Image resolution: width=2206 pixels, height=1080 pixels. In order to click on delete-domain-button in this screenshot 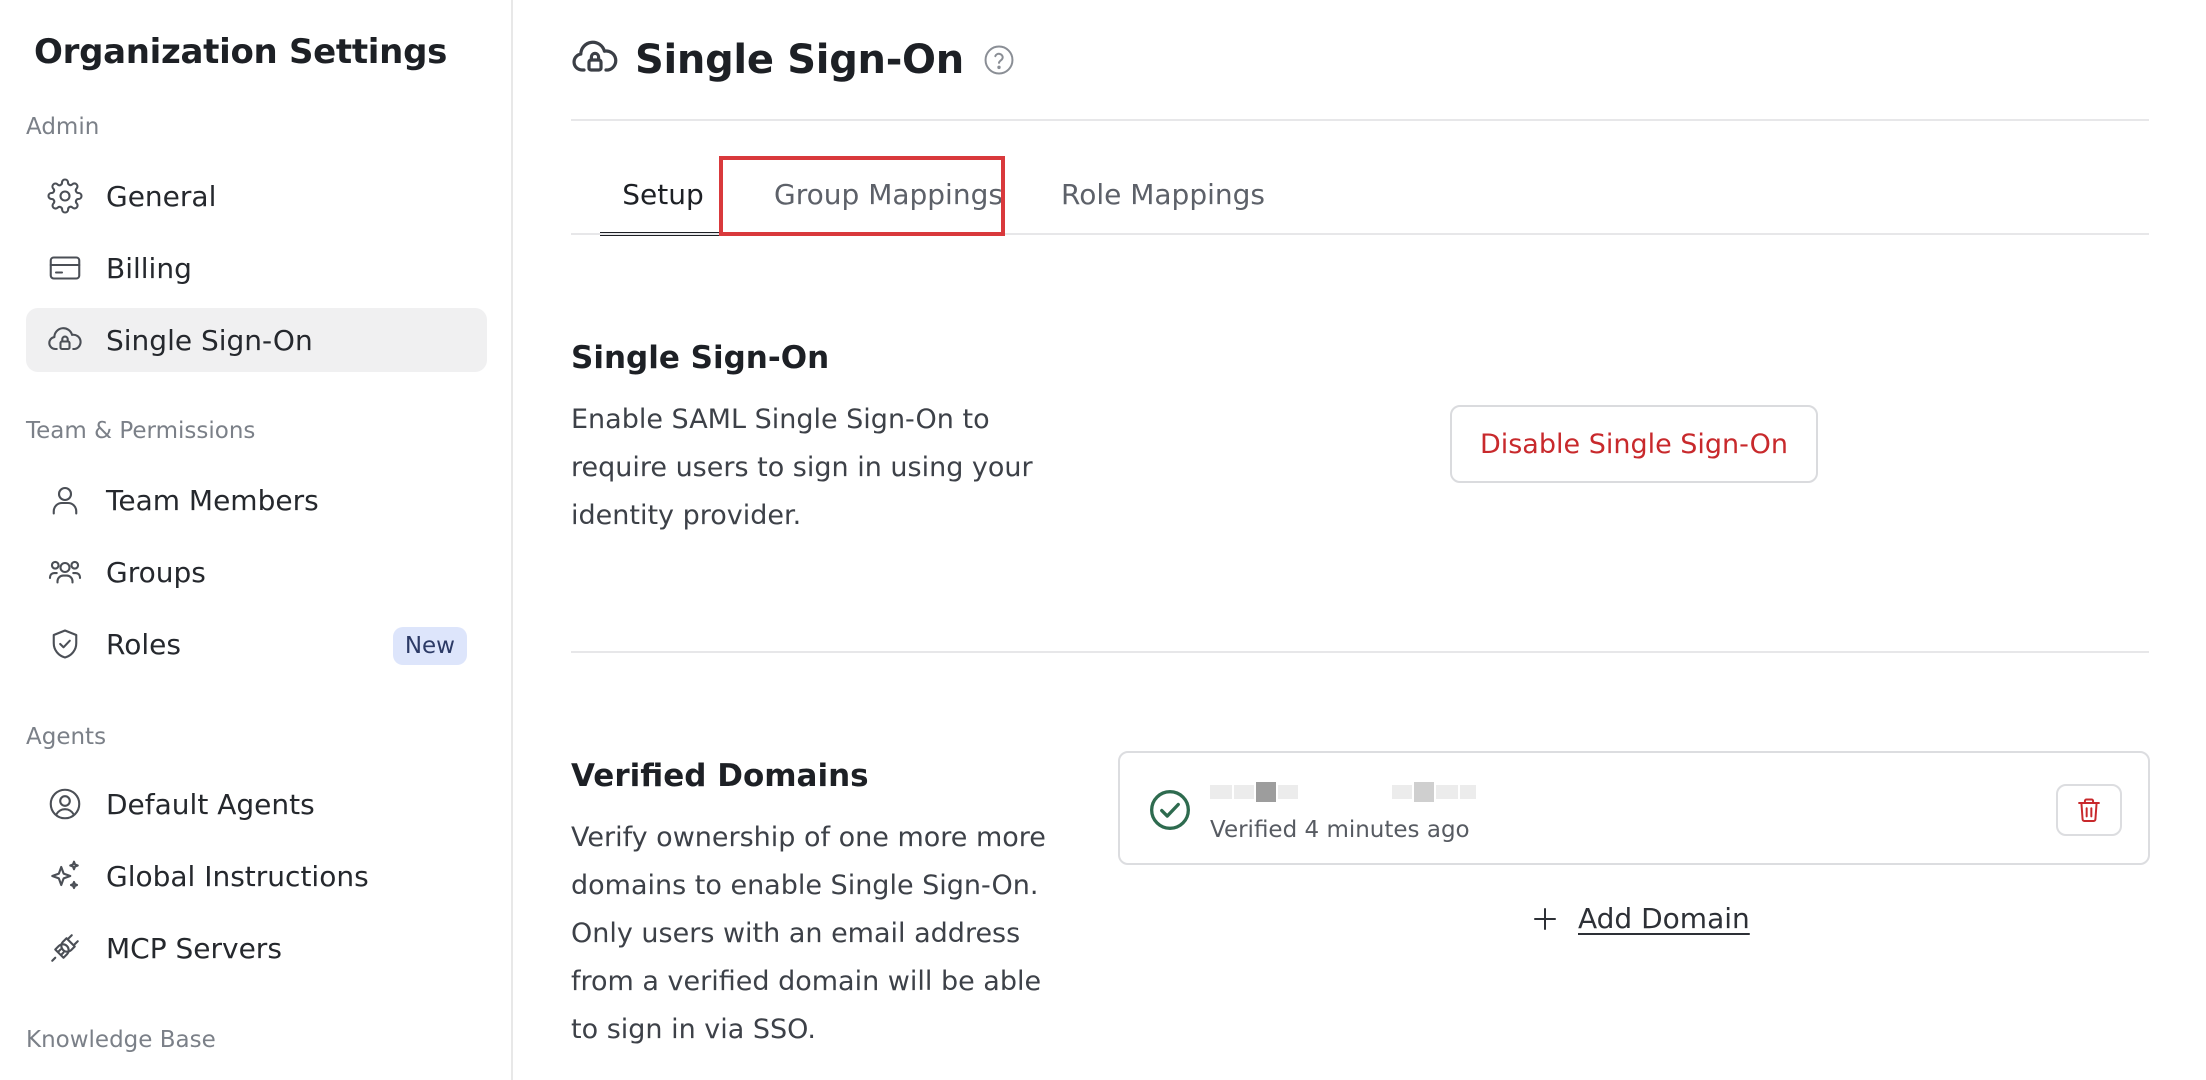, I will do `click(2089, 810)`.